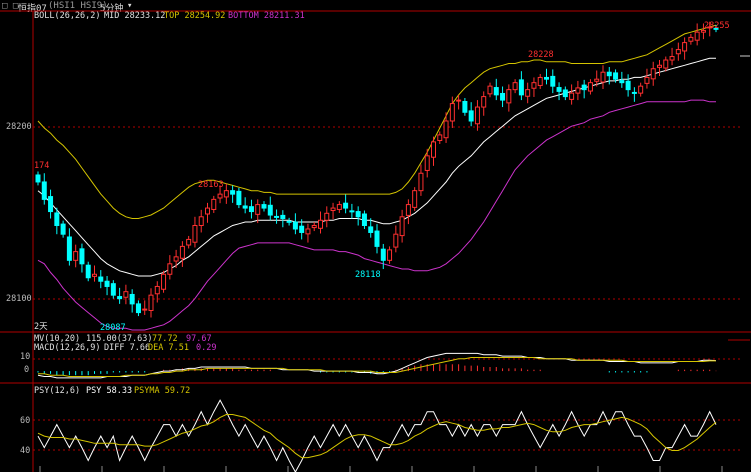 This screenshot has height=472, width=751. Describe the element at coordinates (113, 328) in the screenshot. I see `annotation-low-1: 28087` at that location.